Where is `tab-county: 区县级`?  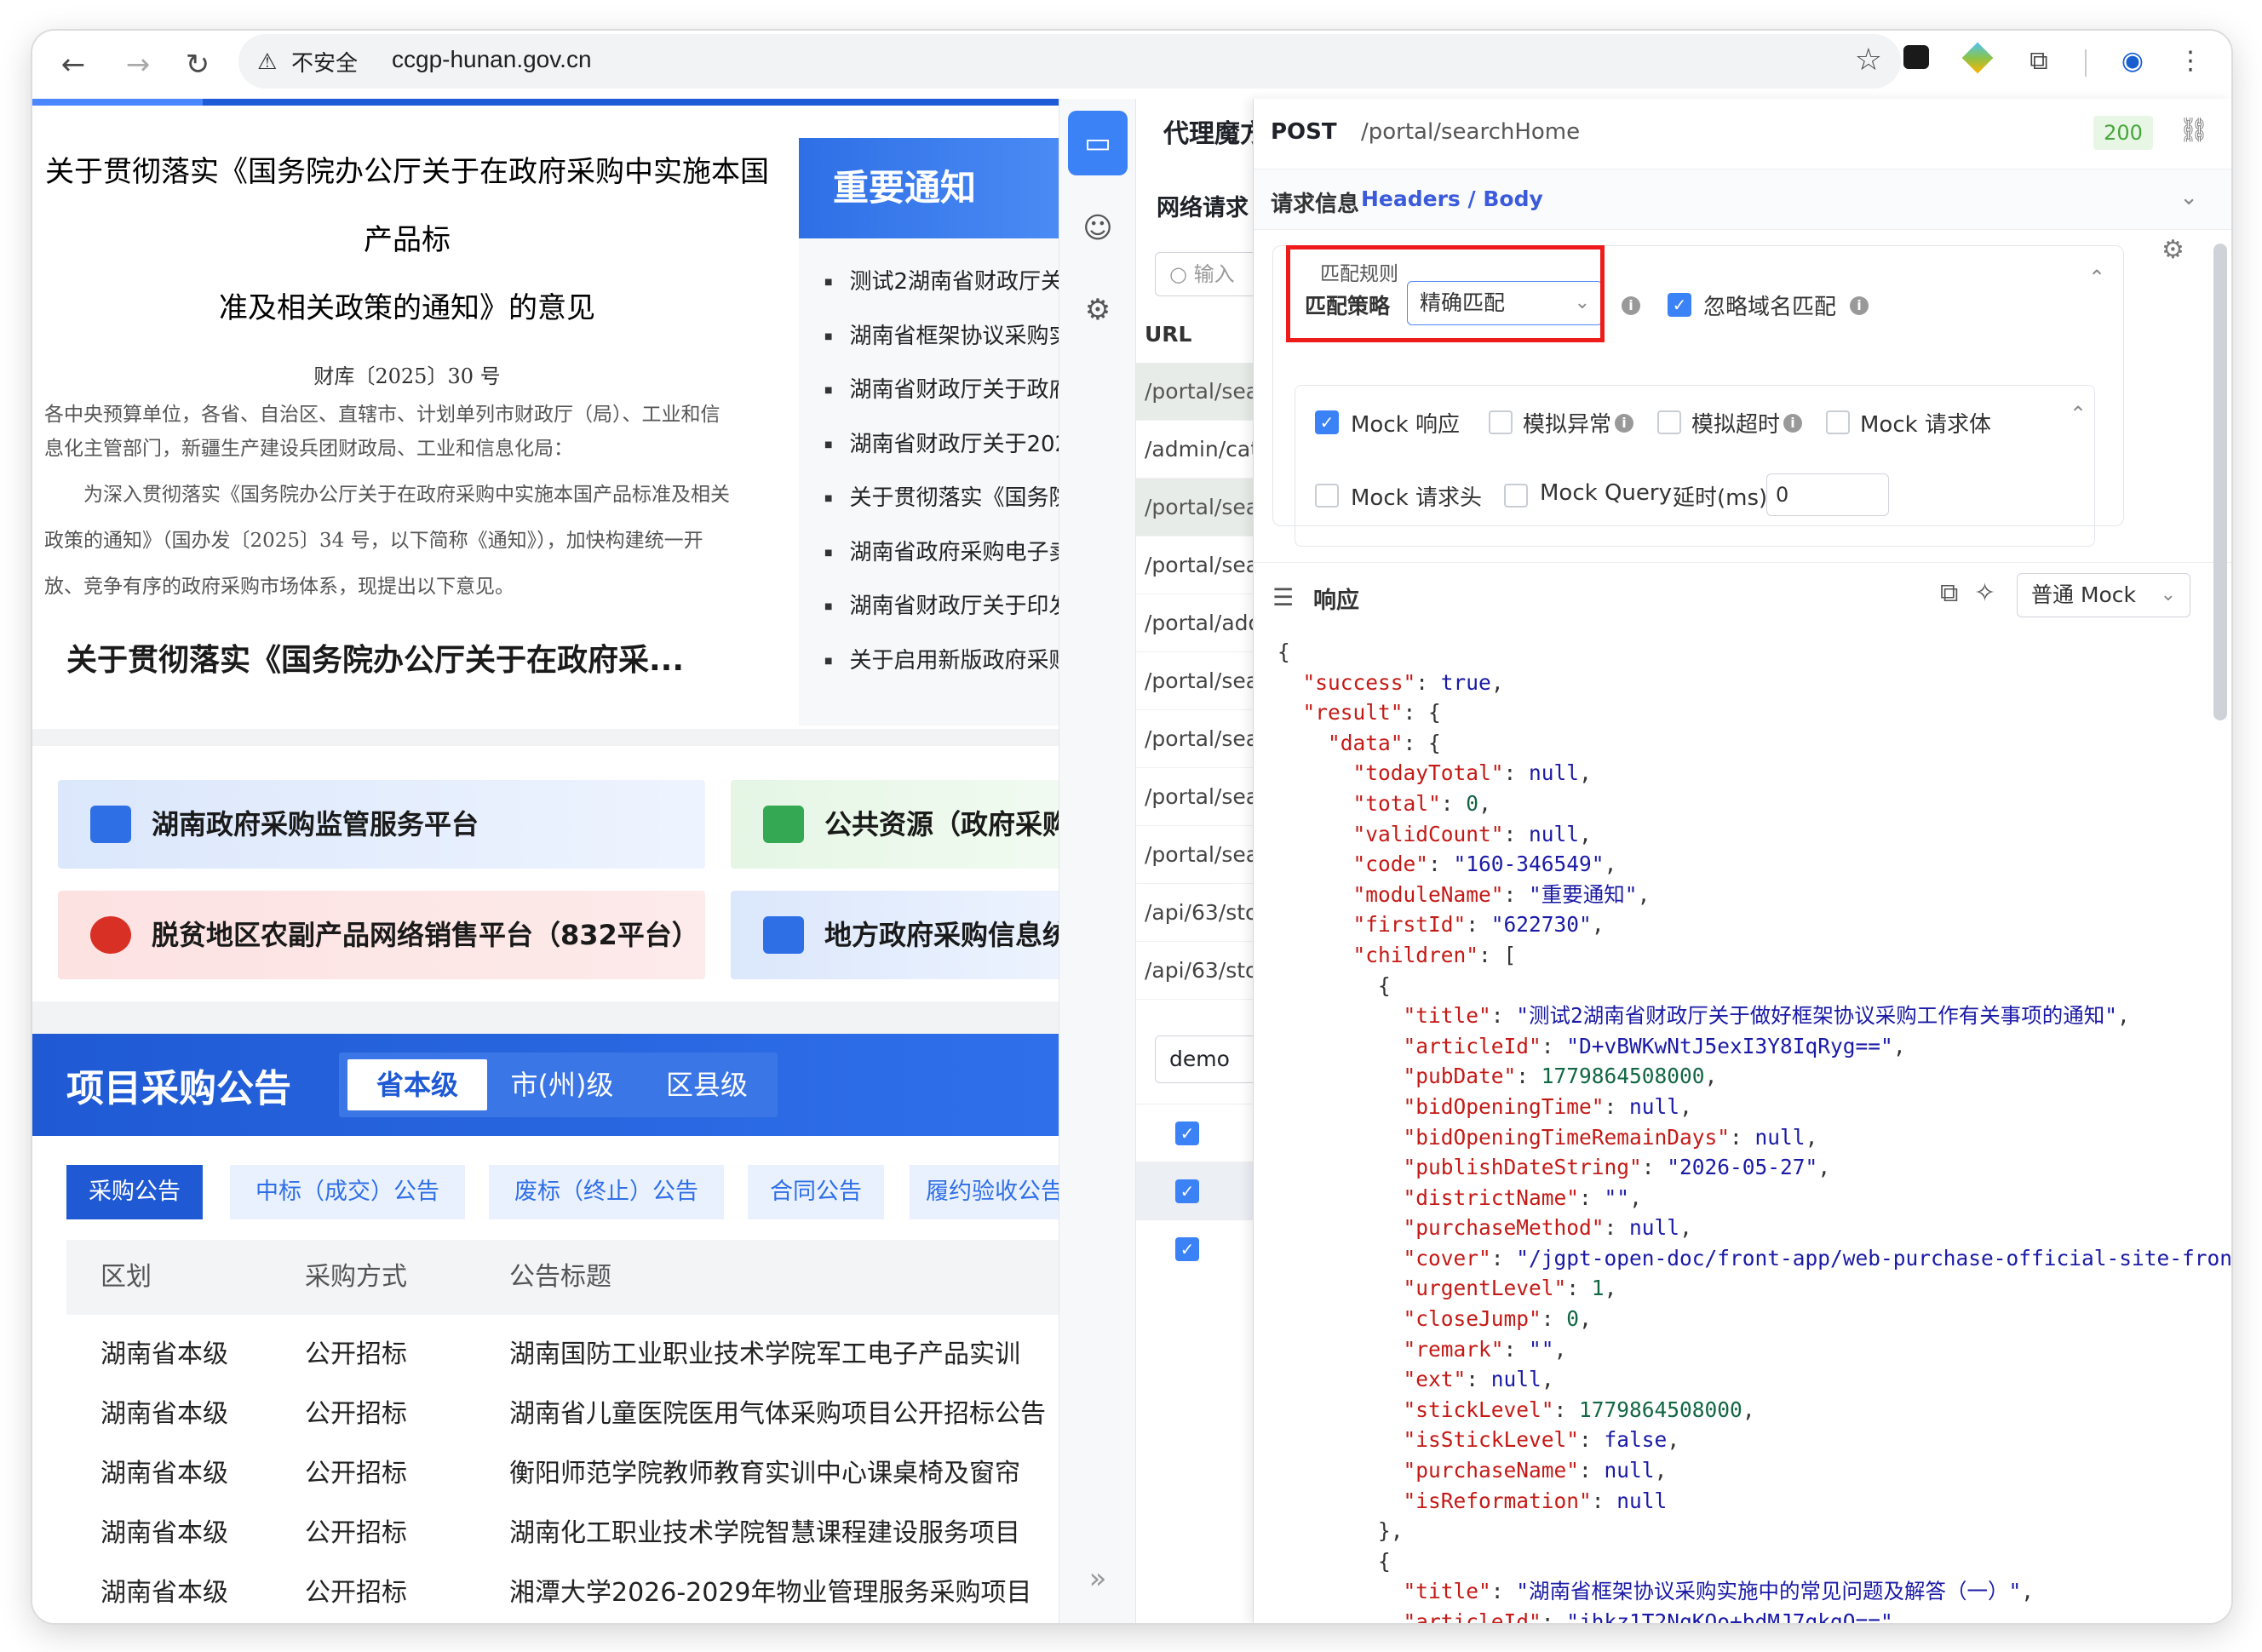
tab-county: 区县级 is located at coordinates (707, 1084).